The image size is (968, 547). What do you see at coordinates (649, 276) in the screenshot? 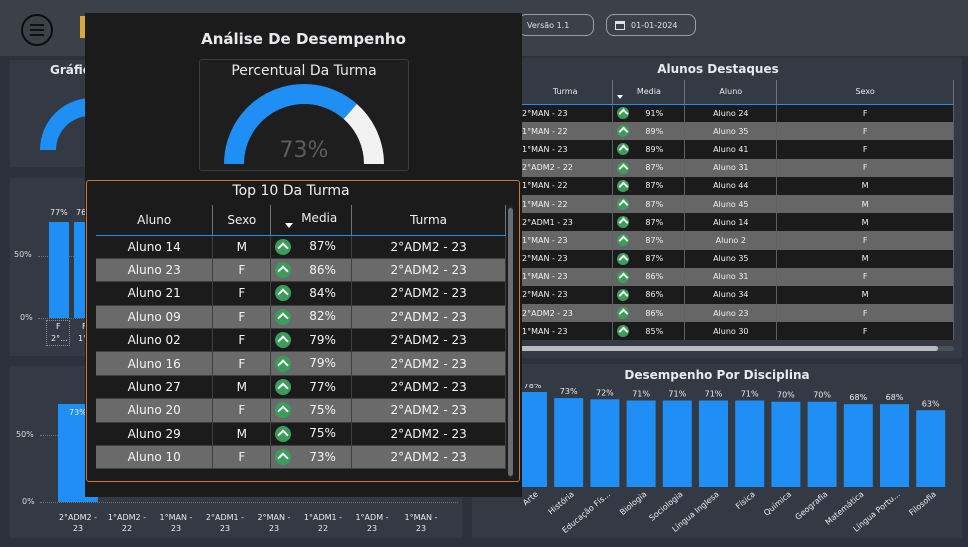
I see `cell-media: 86%` at bounding box center [649, 276].